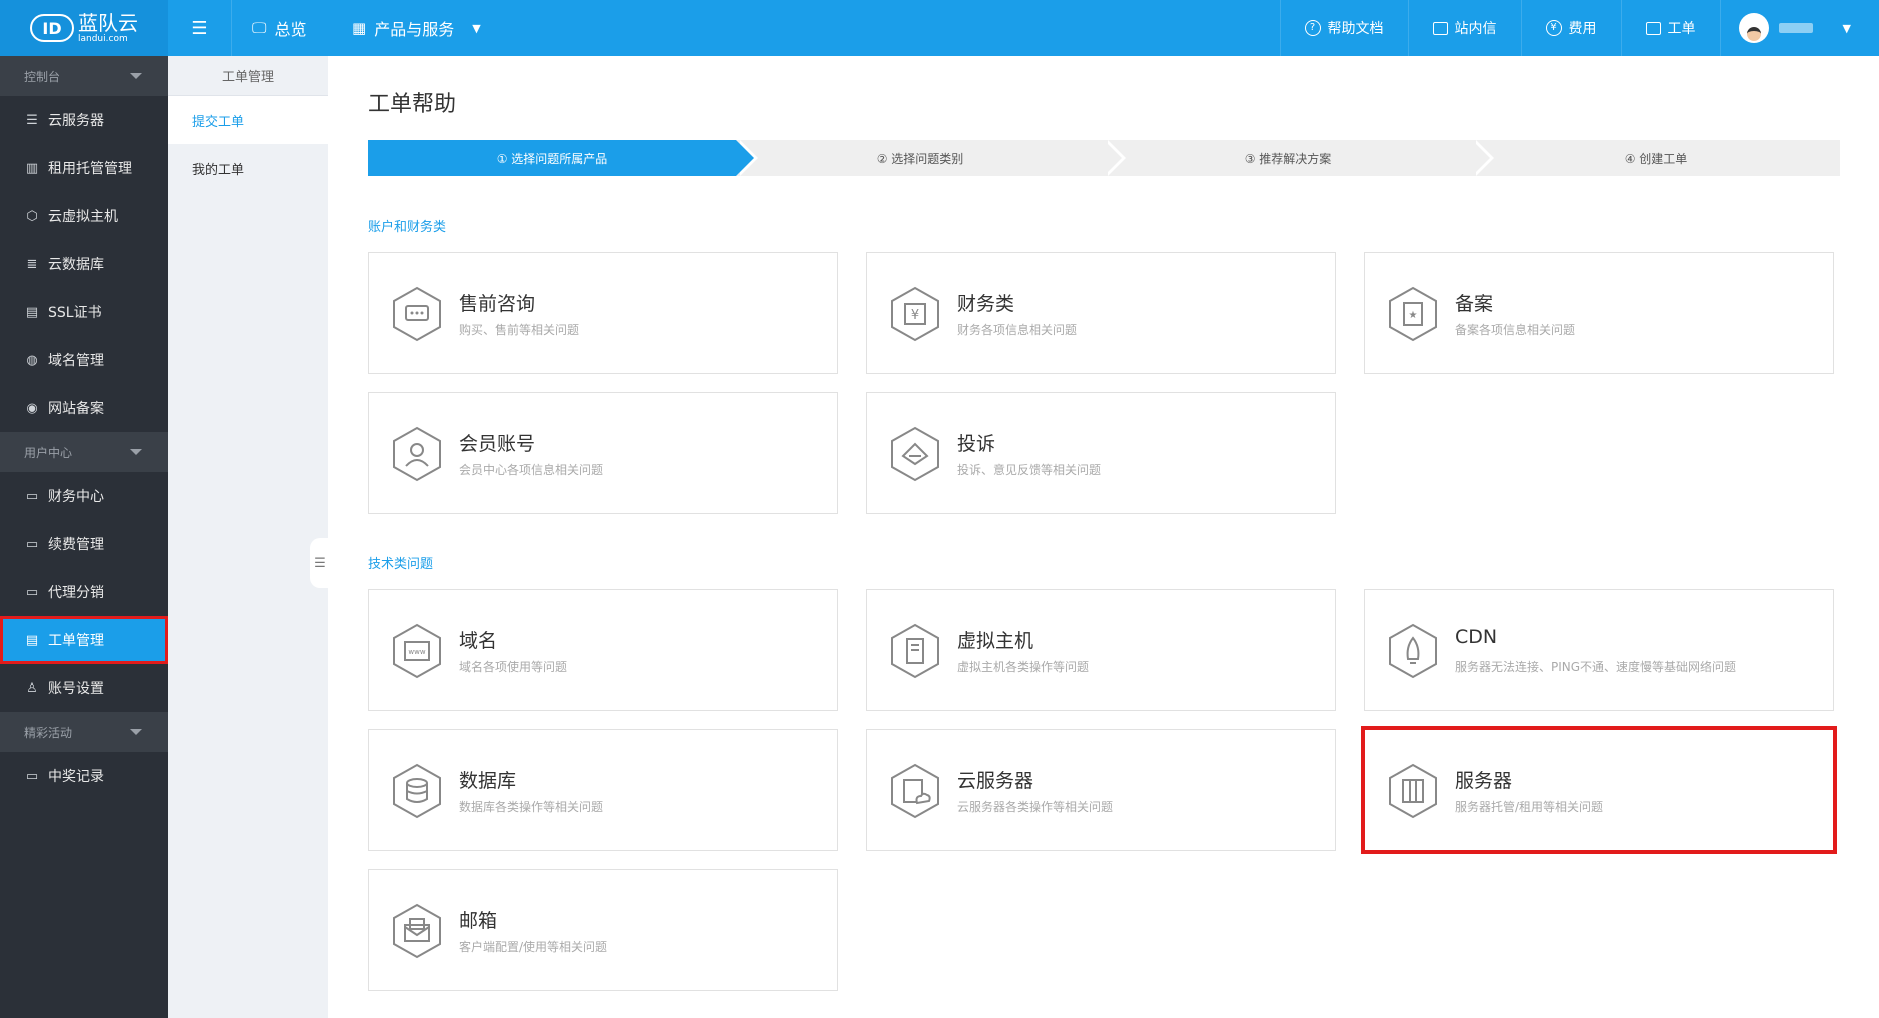 The width and height of the screenshot is (1879, 1018). What do you see at coordinates (1464, 28) in the screenshot?
I see `messages-link: 站内信` at bounding box center [1464, 28].